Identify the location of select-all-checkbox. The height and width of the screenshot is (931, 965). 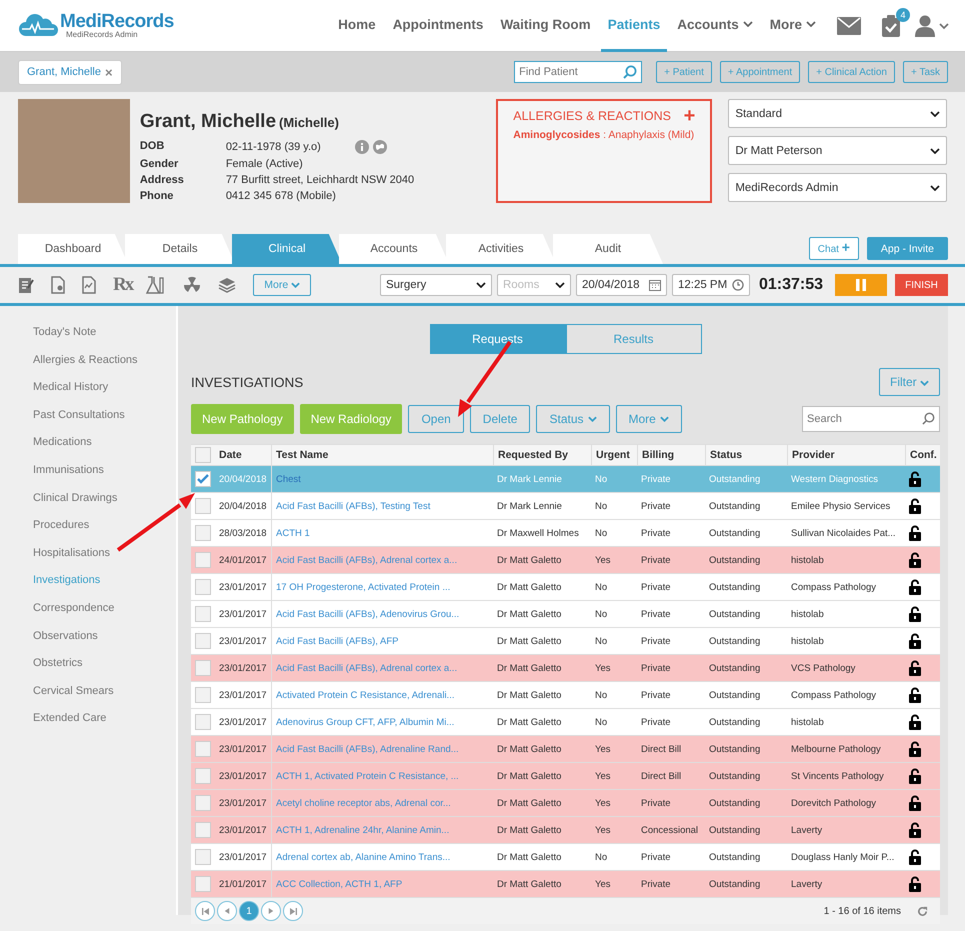
(203, 455).